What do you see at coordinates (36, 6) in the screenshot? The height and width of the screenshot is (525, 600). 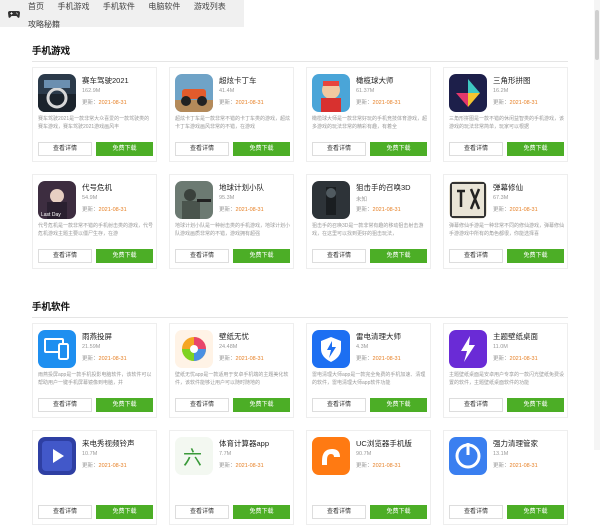 I see `nav-home: 首页` at bounding box center [36, 6].